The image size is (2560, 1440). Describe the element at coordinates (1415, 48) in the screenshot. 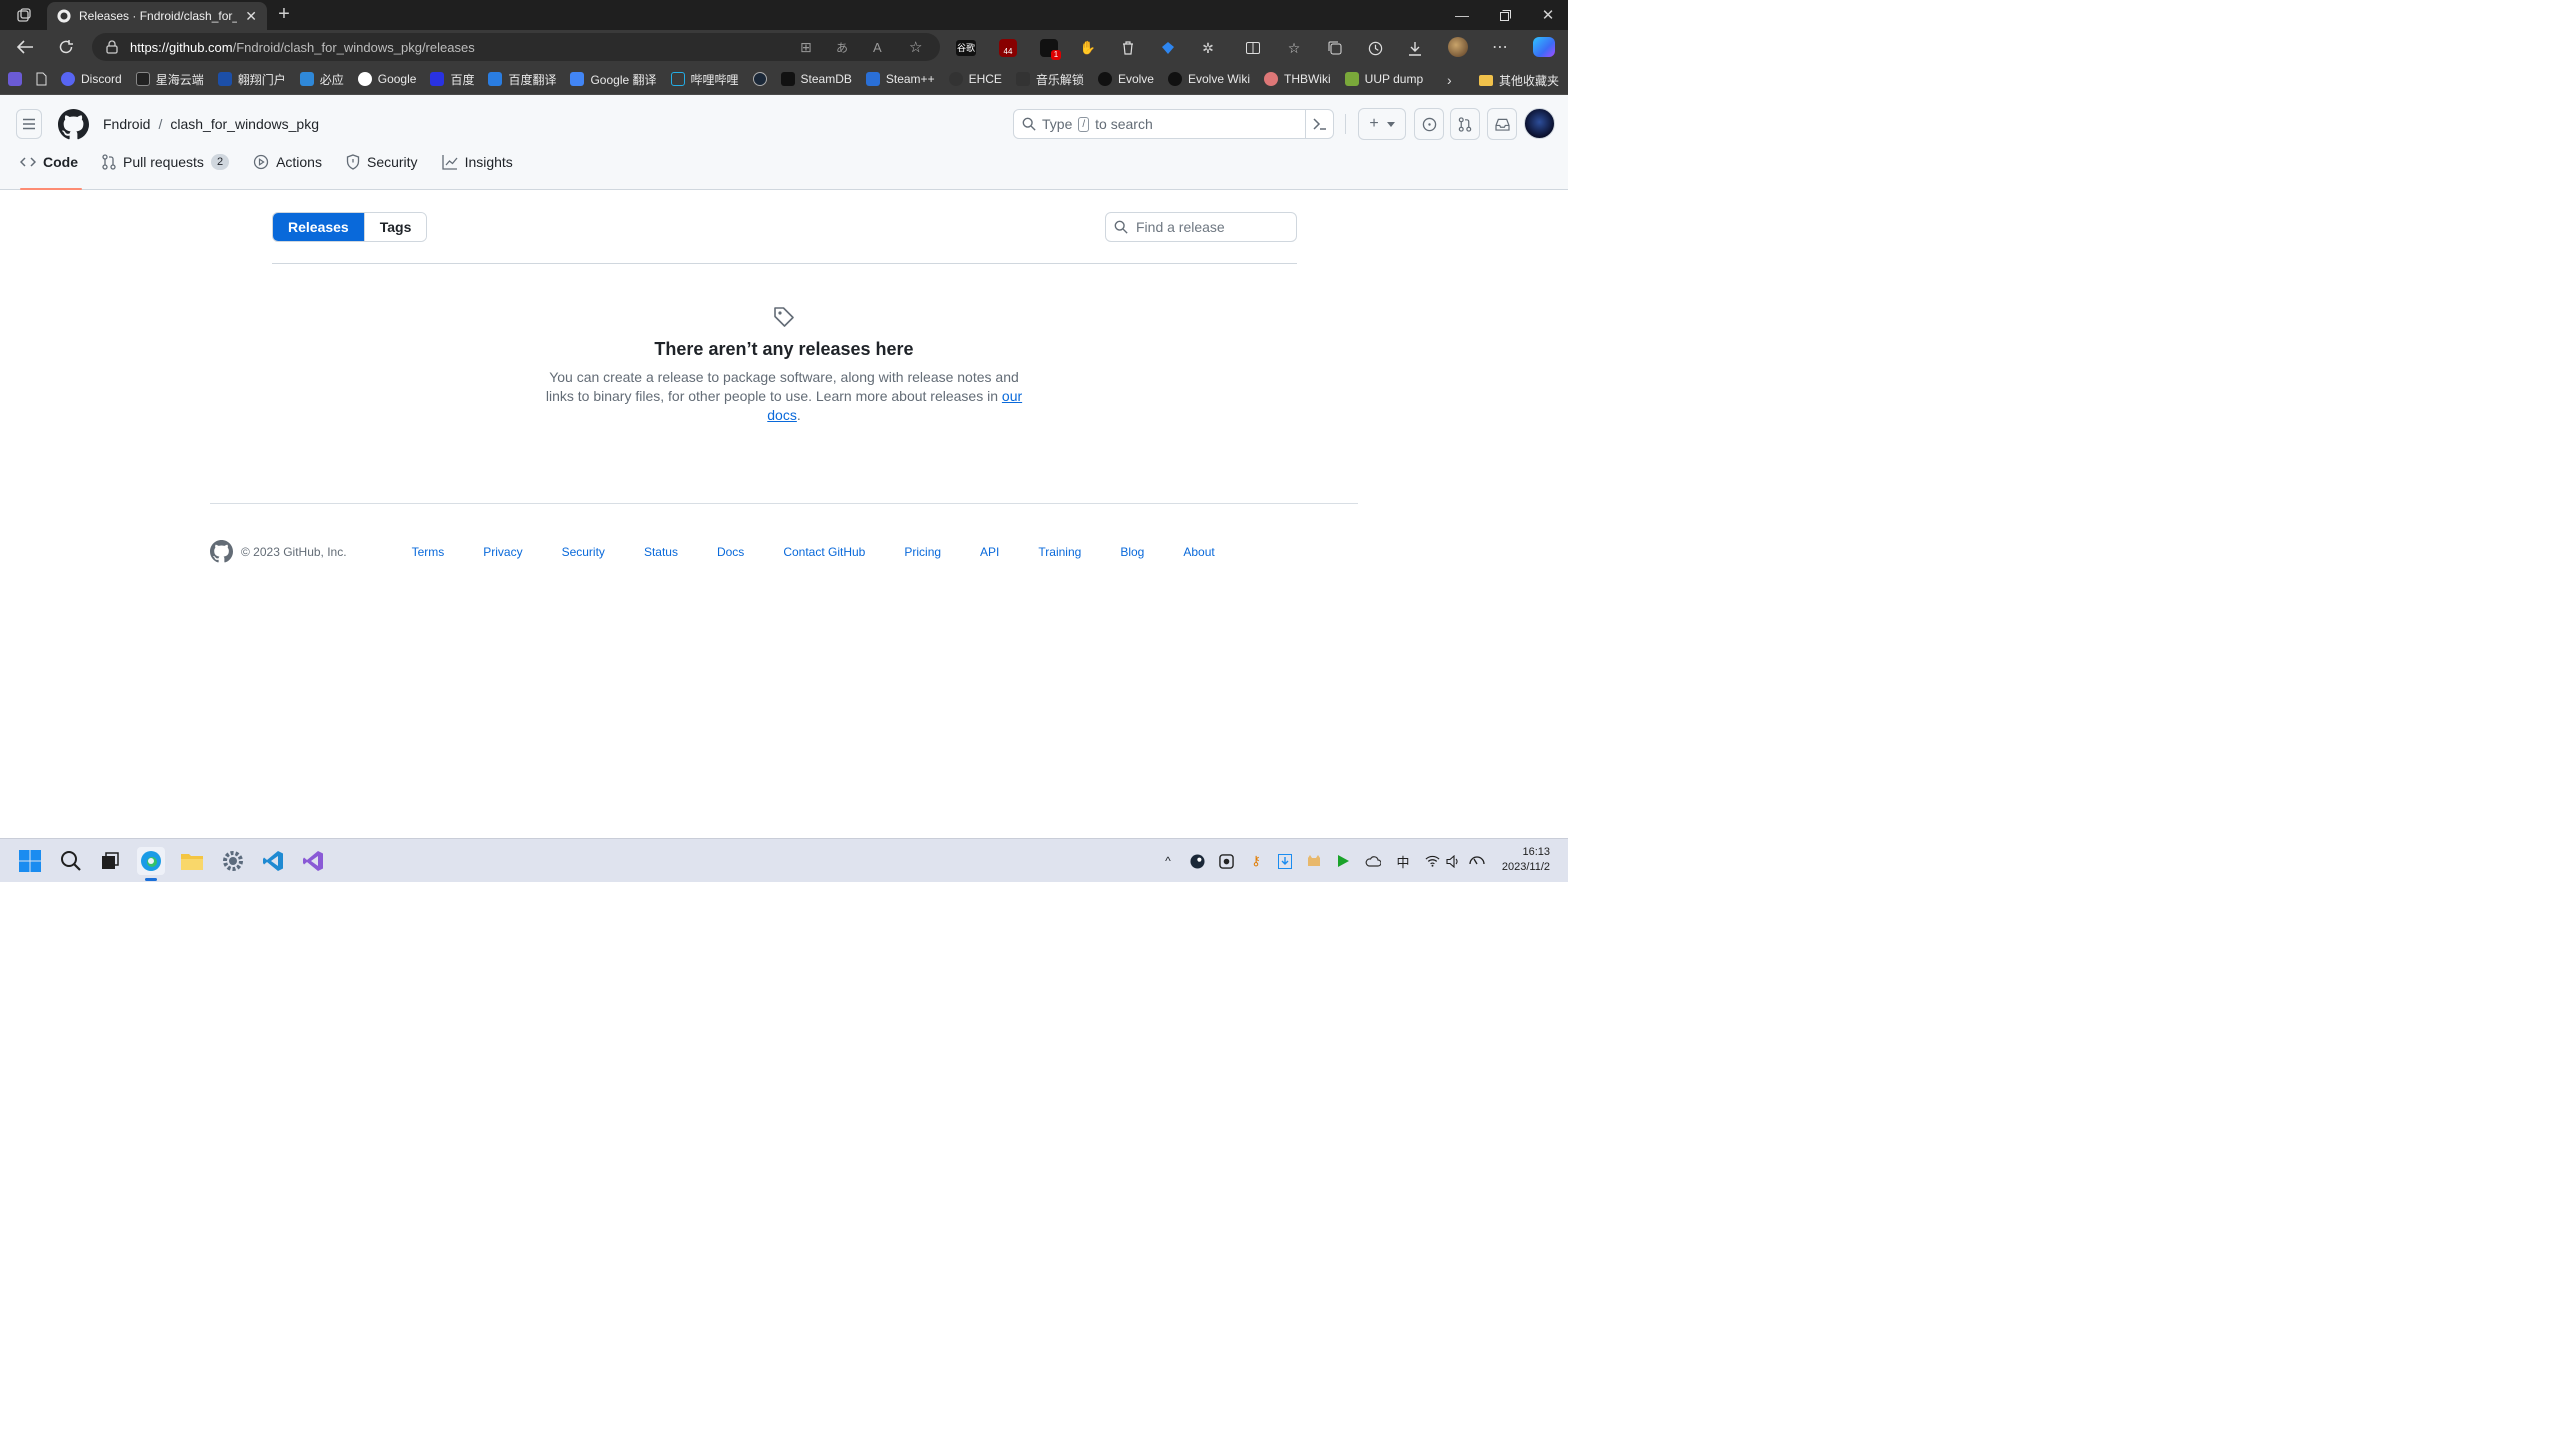

I see `downloads-icon` at that location.